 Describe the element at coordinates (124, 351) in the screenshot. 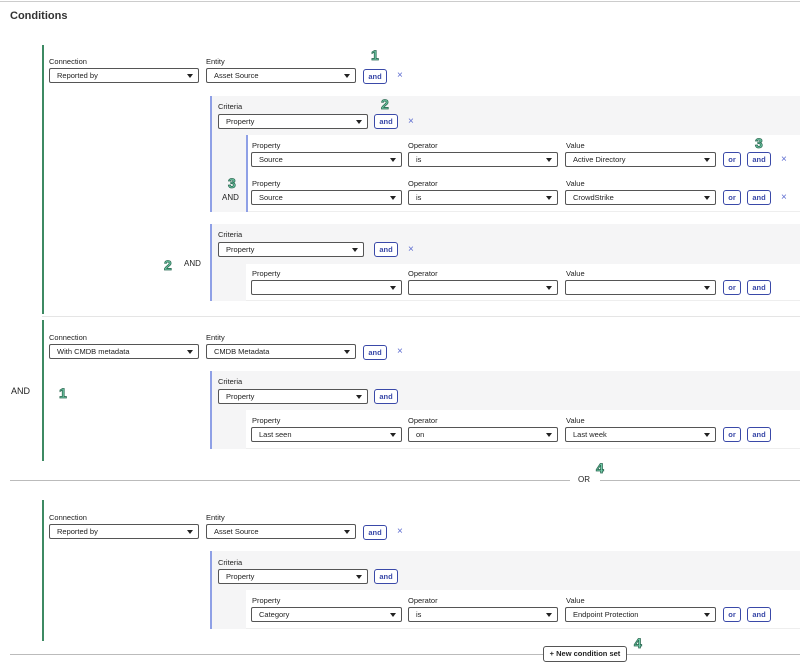

I see `connection-select: With CMDB metadata` at that location.